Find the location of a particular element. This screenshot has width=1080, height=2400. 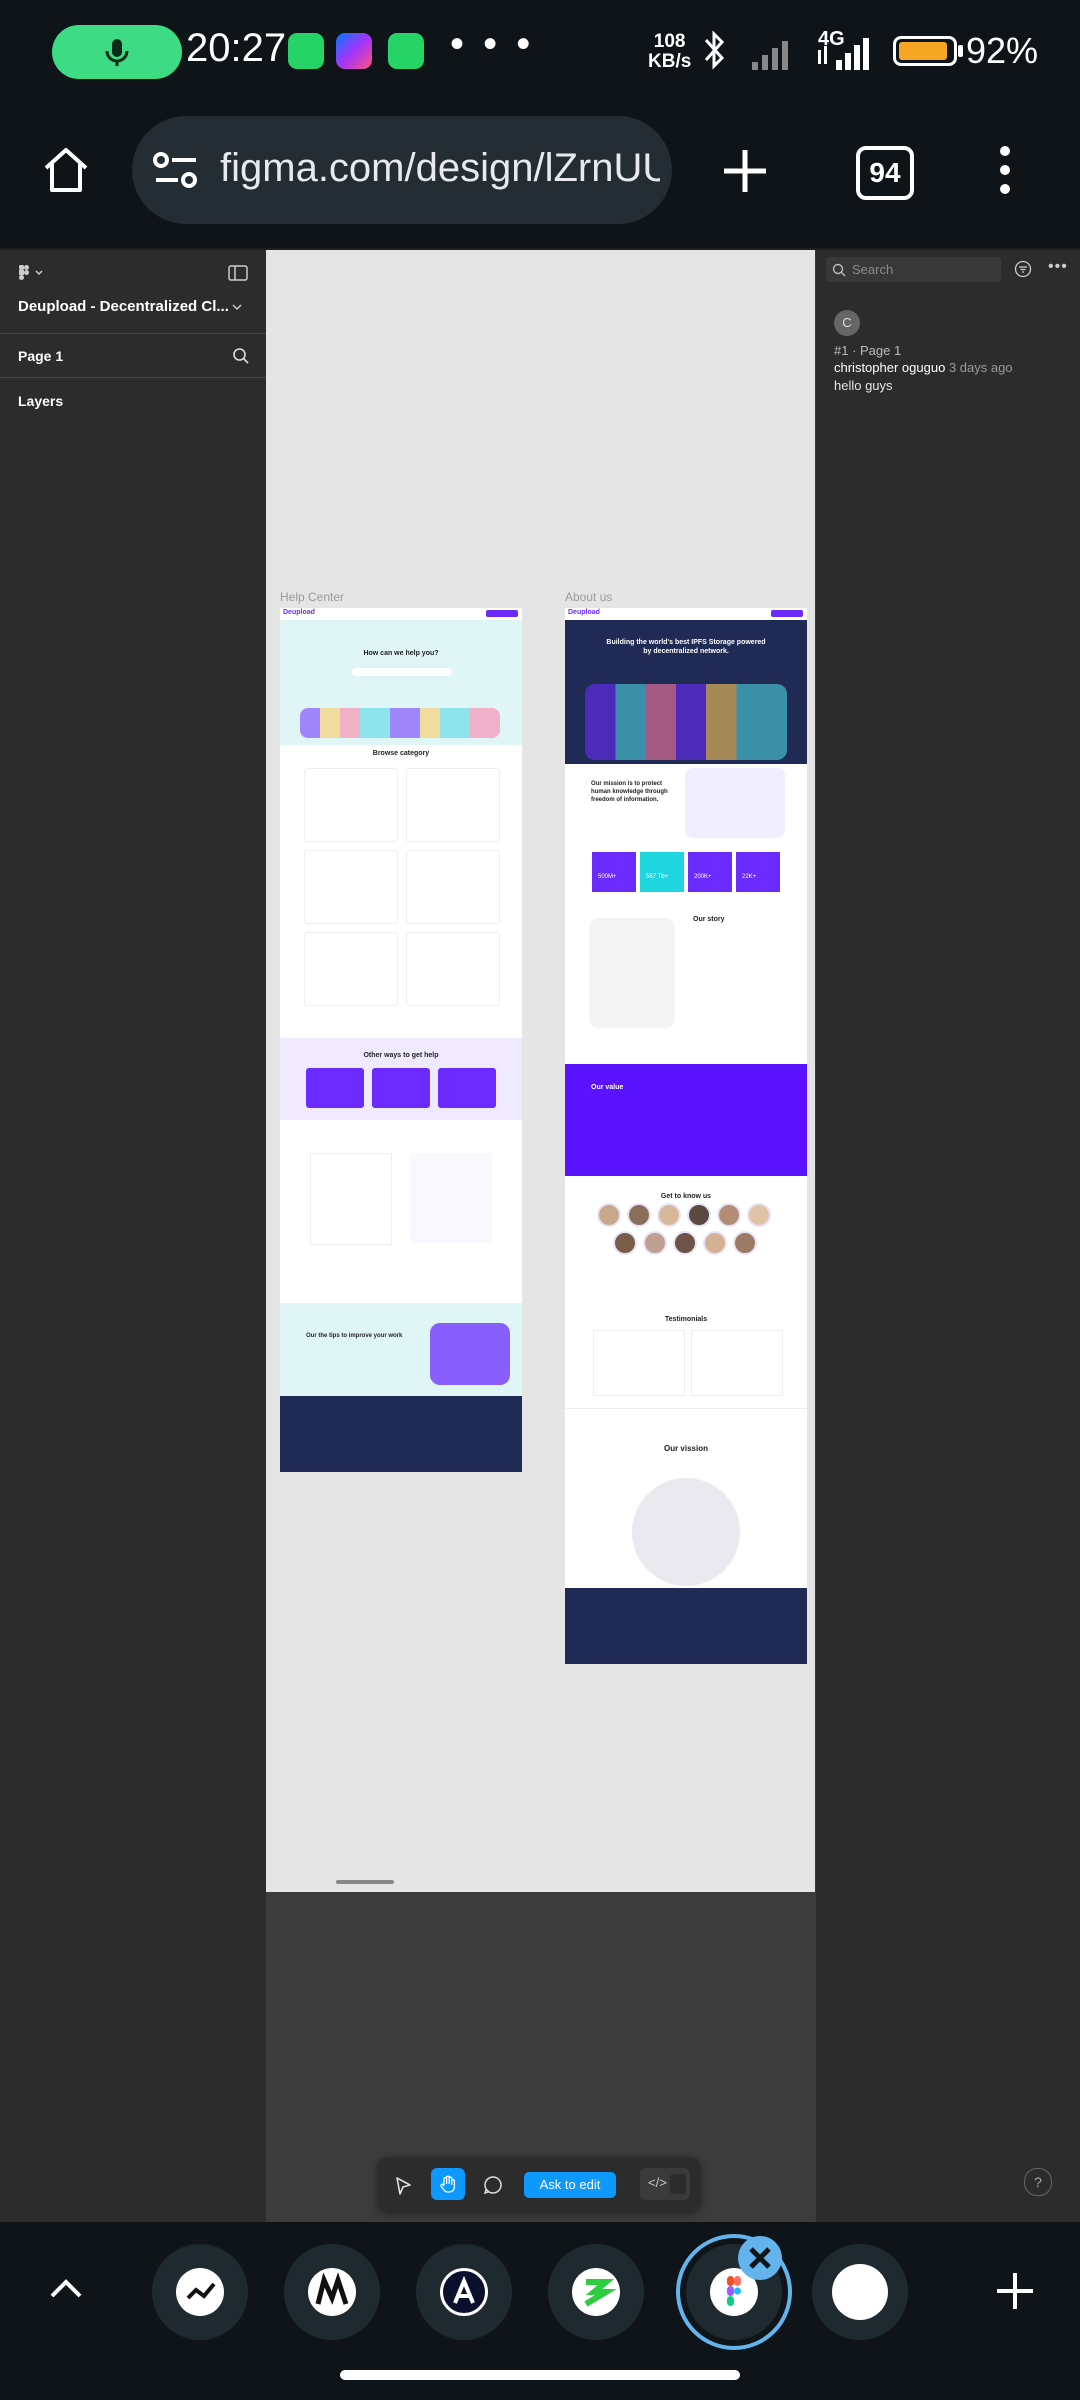

au-hero-illustration is located at coordinates (686, 722).